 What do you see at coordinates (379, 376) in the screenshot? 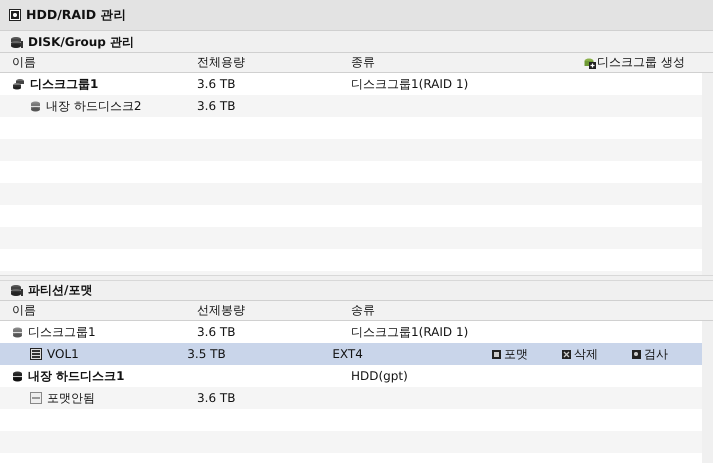
I see `table-cell: HDD(gpt)` at bounding box center [379, 376].